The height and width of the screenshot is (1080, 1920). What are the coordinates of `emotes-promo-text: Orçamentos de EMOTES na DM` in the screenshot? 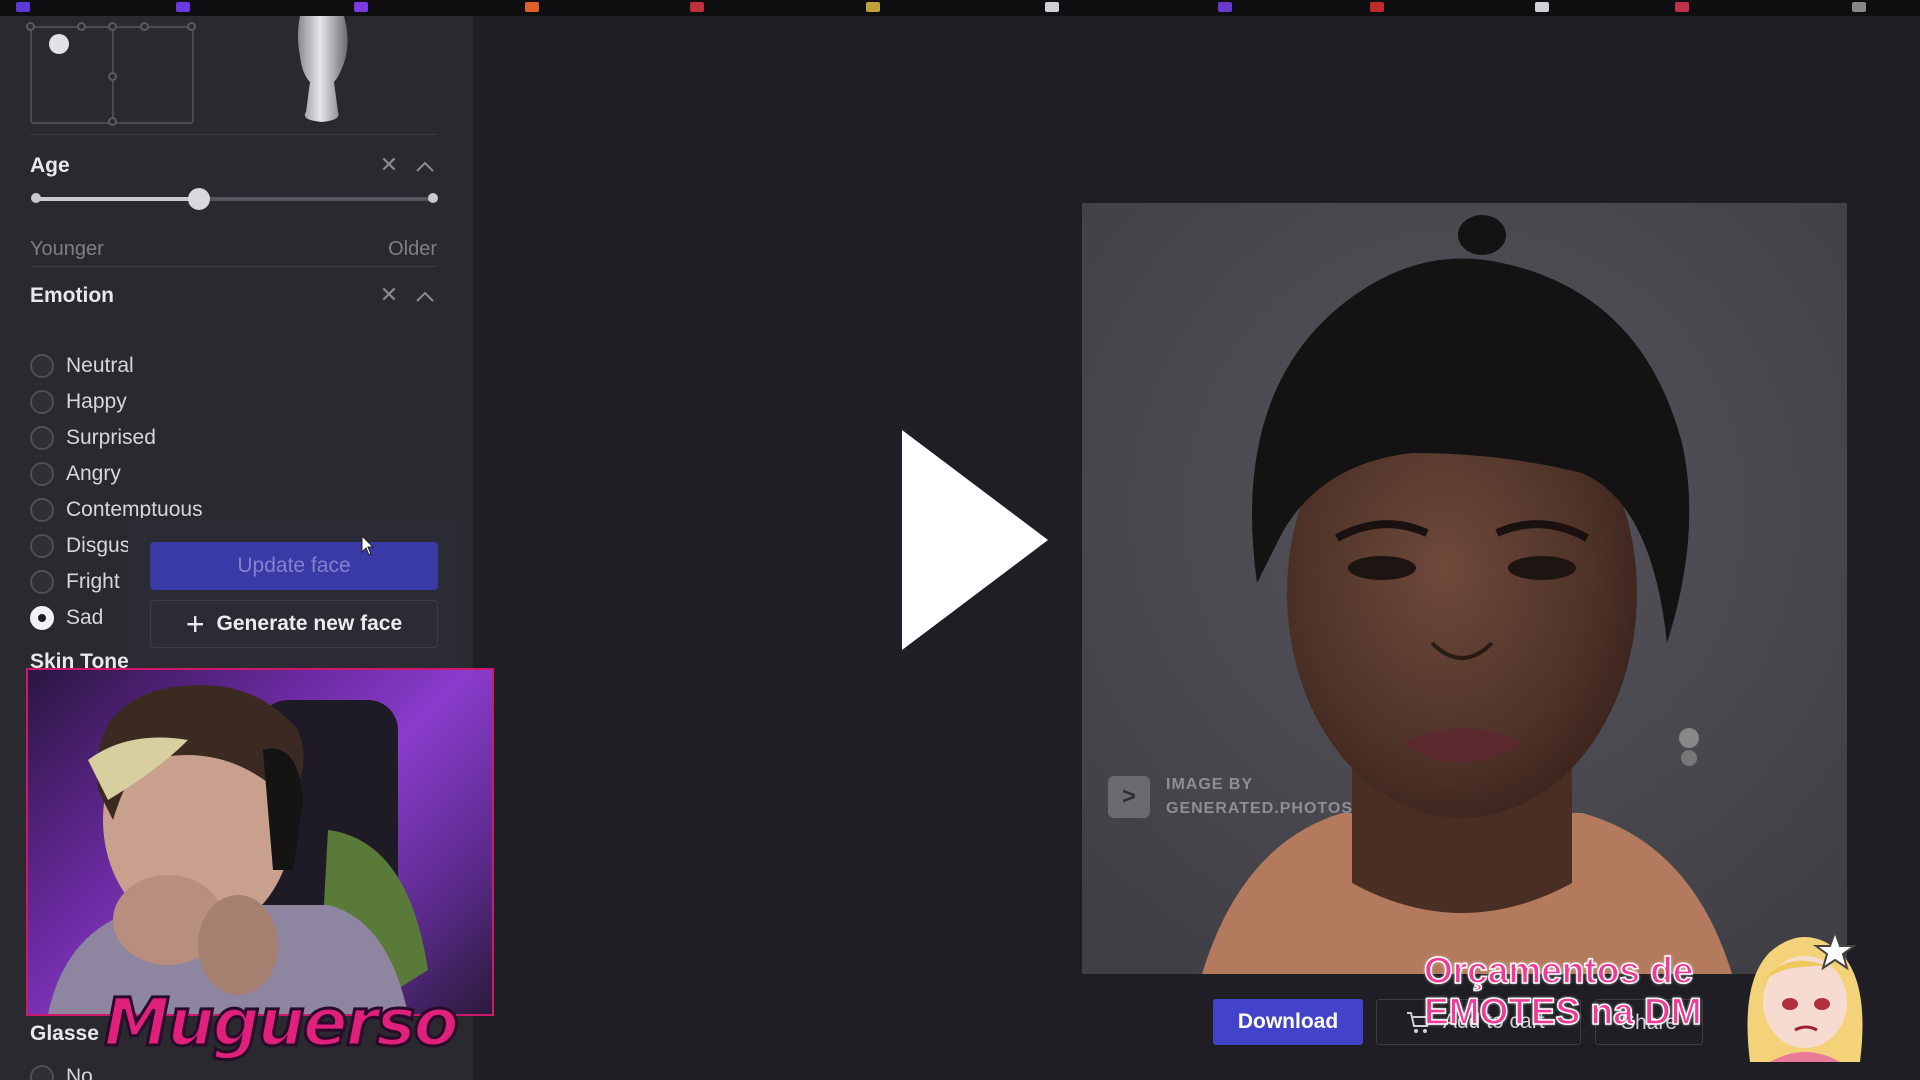 It's located at (1562, 991).